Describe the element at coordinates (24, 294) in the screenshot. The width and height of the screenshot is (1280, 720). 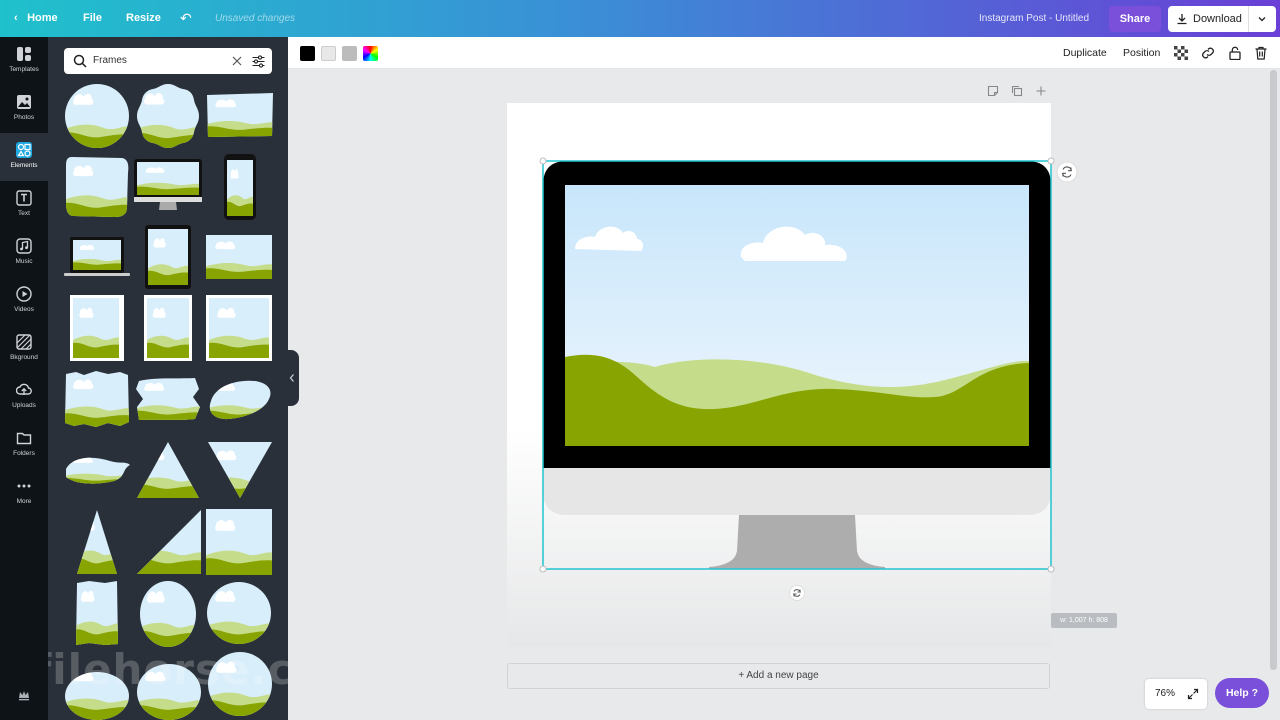
I see `videos-icon` at that location.